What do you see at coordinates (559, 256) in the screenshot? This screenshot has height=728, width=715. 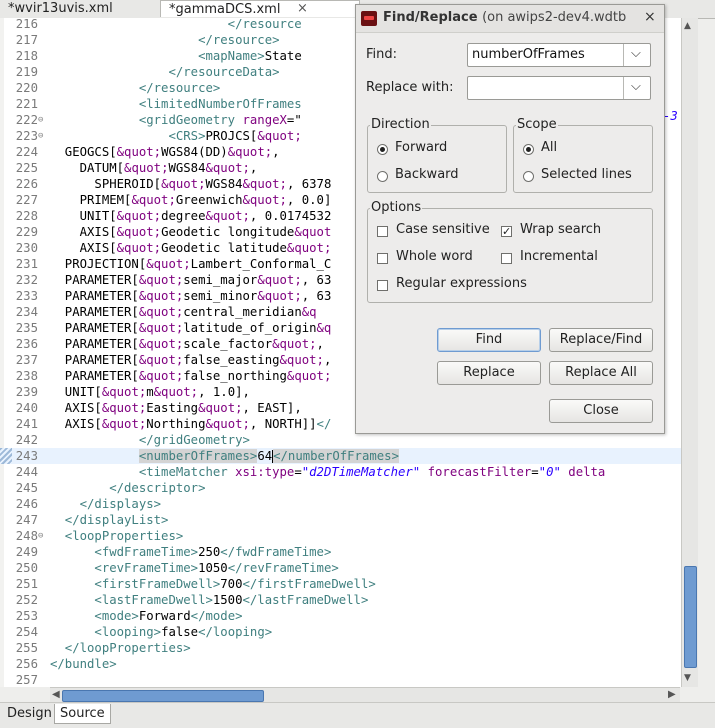 I see `incremental-label: Incremental` at bounding box center [559, 256].